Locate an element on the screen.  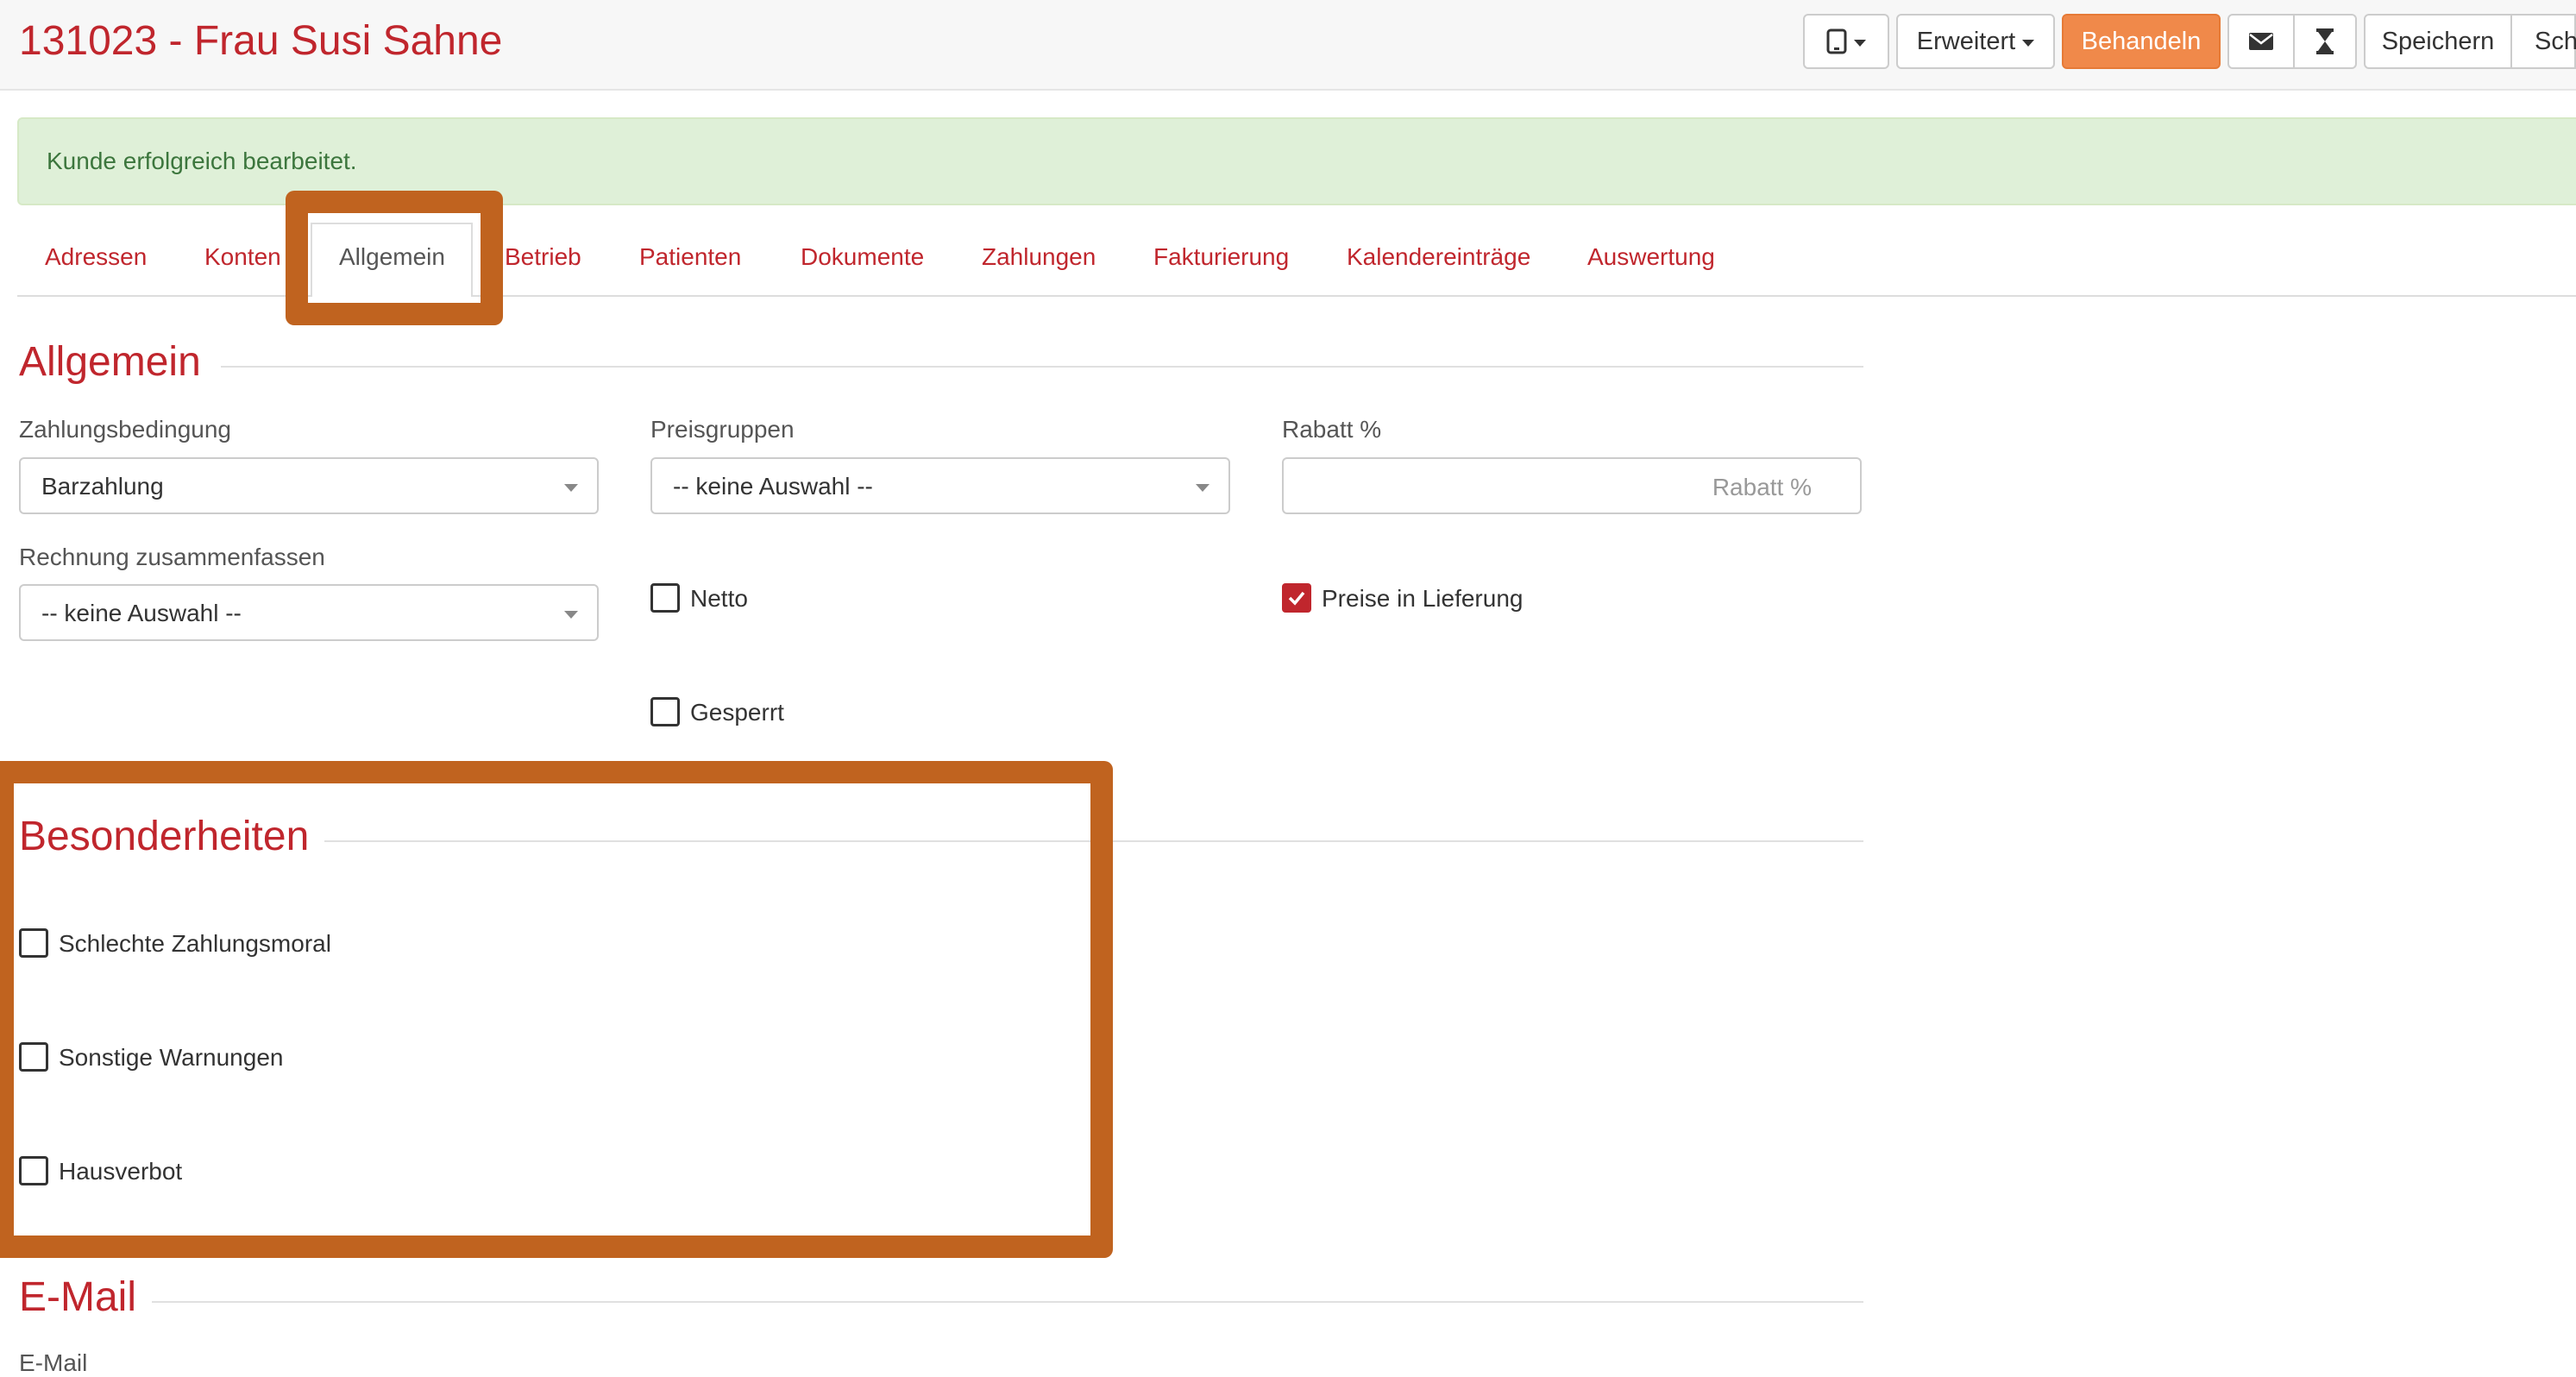
email-button is located at coordinates (2261, 42).